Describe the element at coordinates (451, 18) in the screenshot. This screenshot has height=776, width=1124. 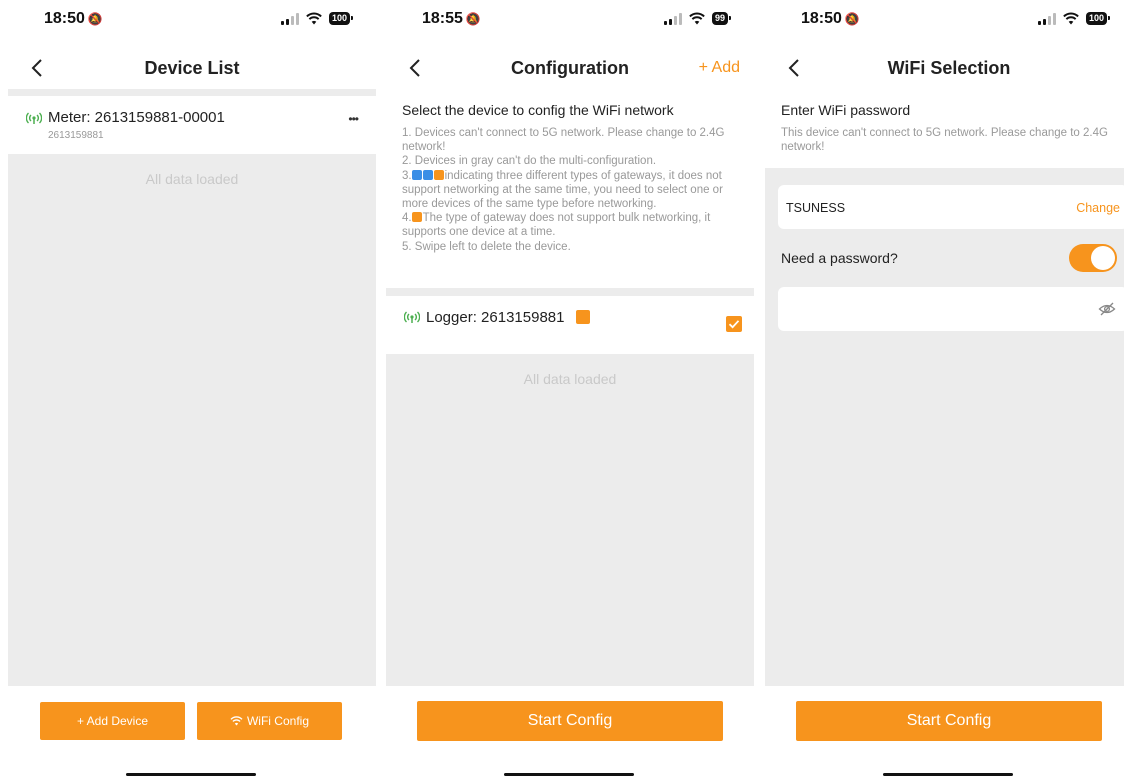
I see `status-time: 18:55 🔕` at that location.